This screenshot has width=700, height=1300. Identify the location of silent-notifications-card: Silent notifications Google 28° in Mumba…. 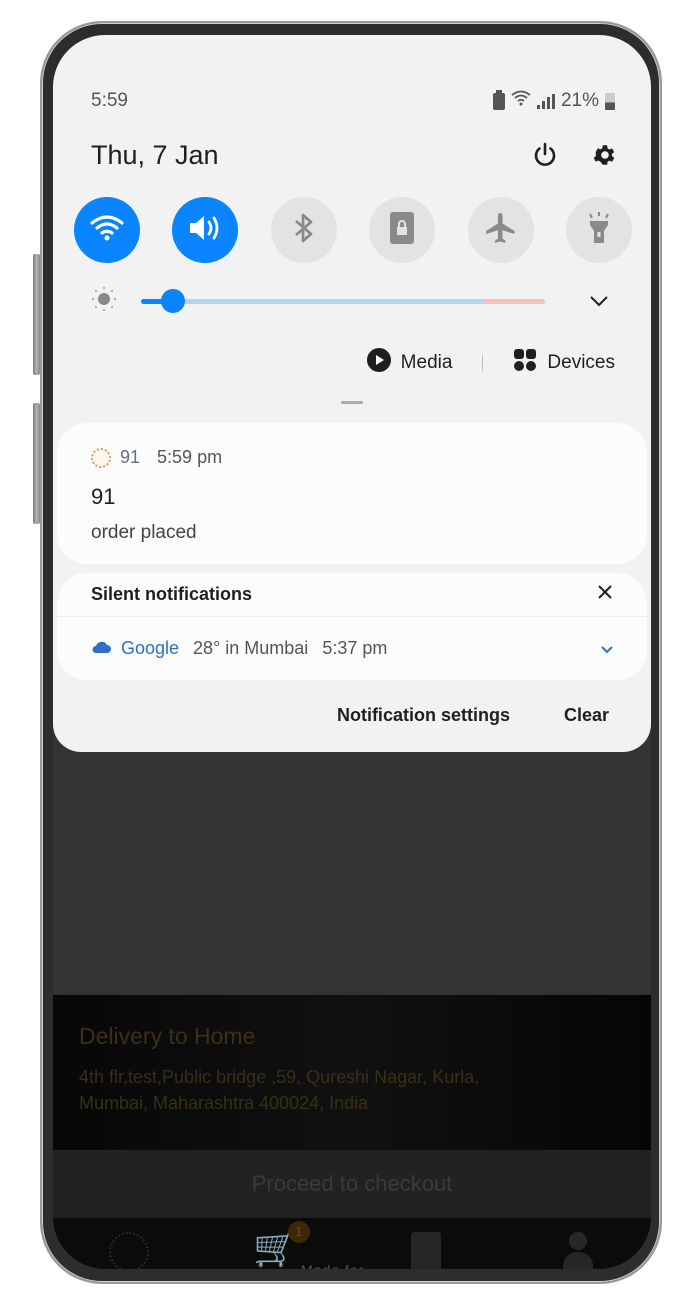
(352, 626).